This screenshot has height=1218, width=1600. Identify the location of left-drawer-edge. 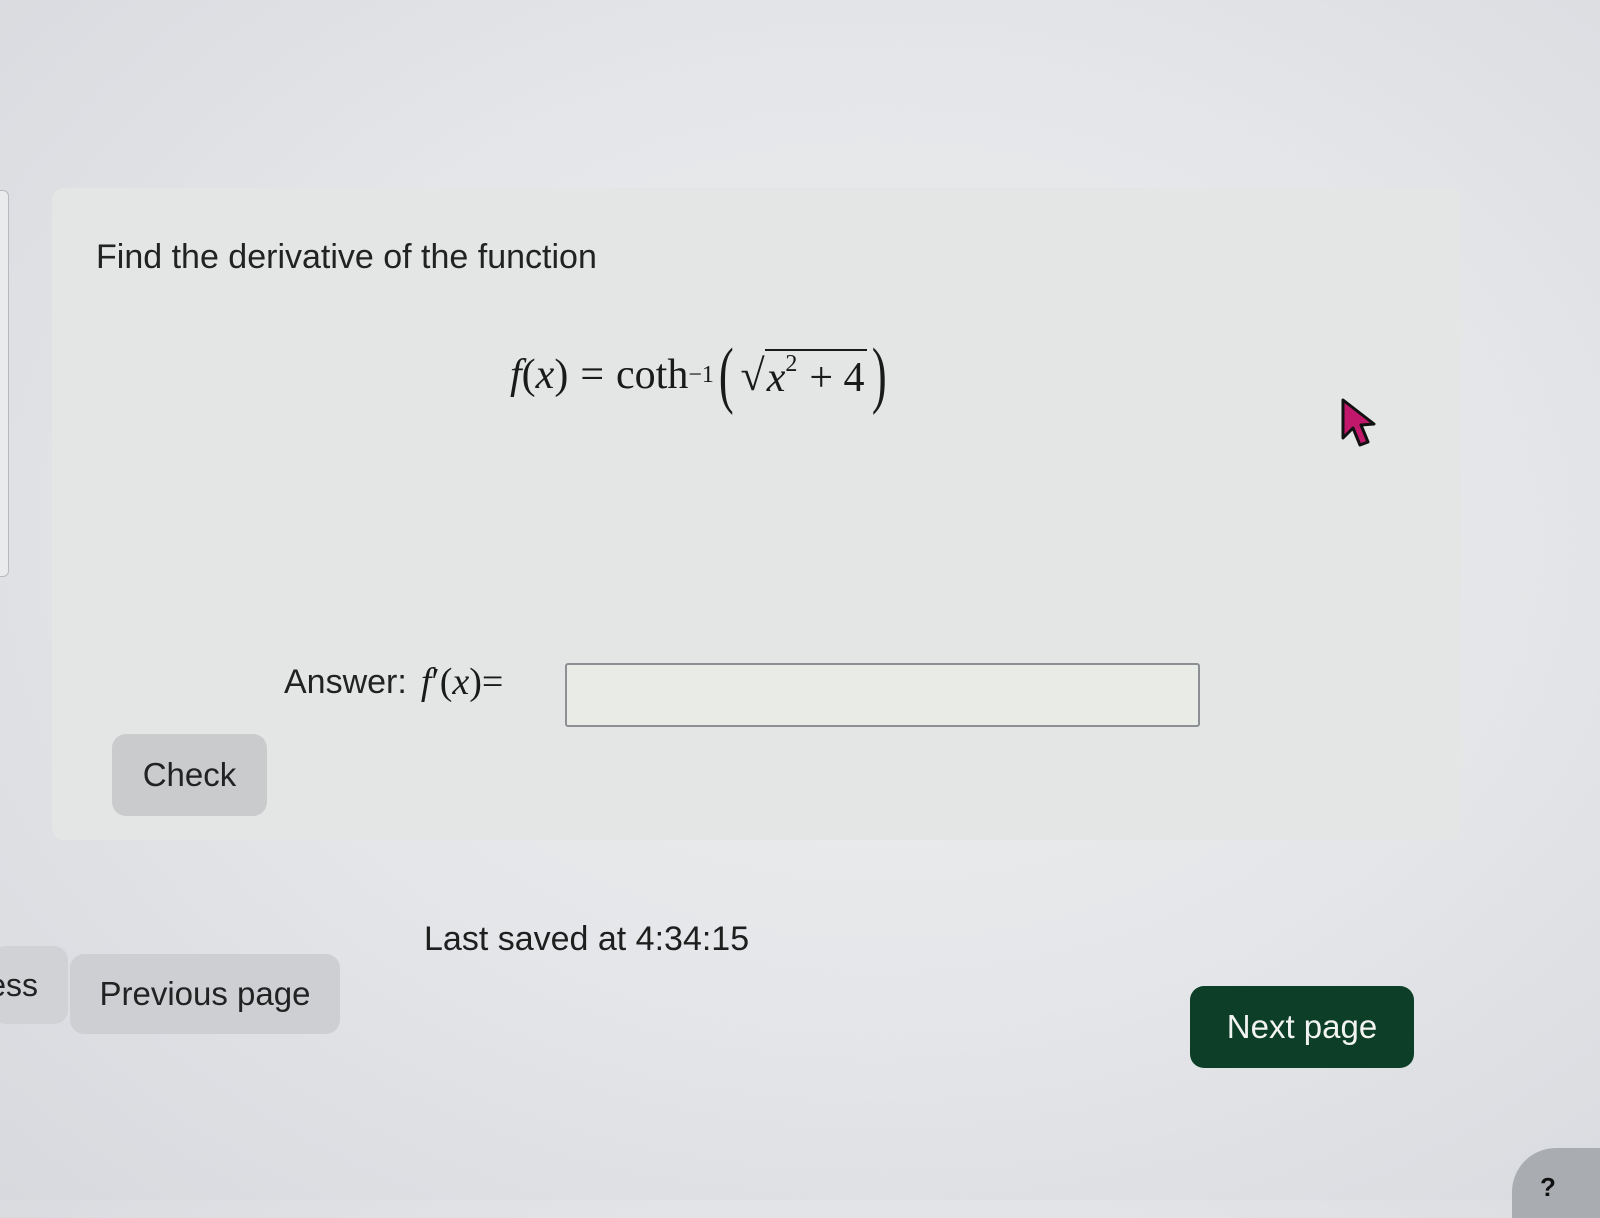
(4, 383).